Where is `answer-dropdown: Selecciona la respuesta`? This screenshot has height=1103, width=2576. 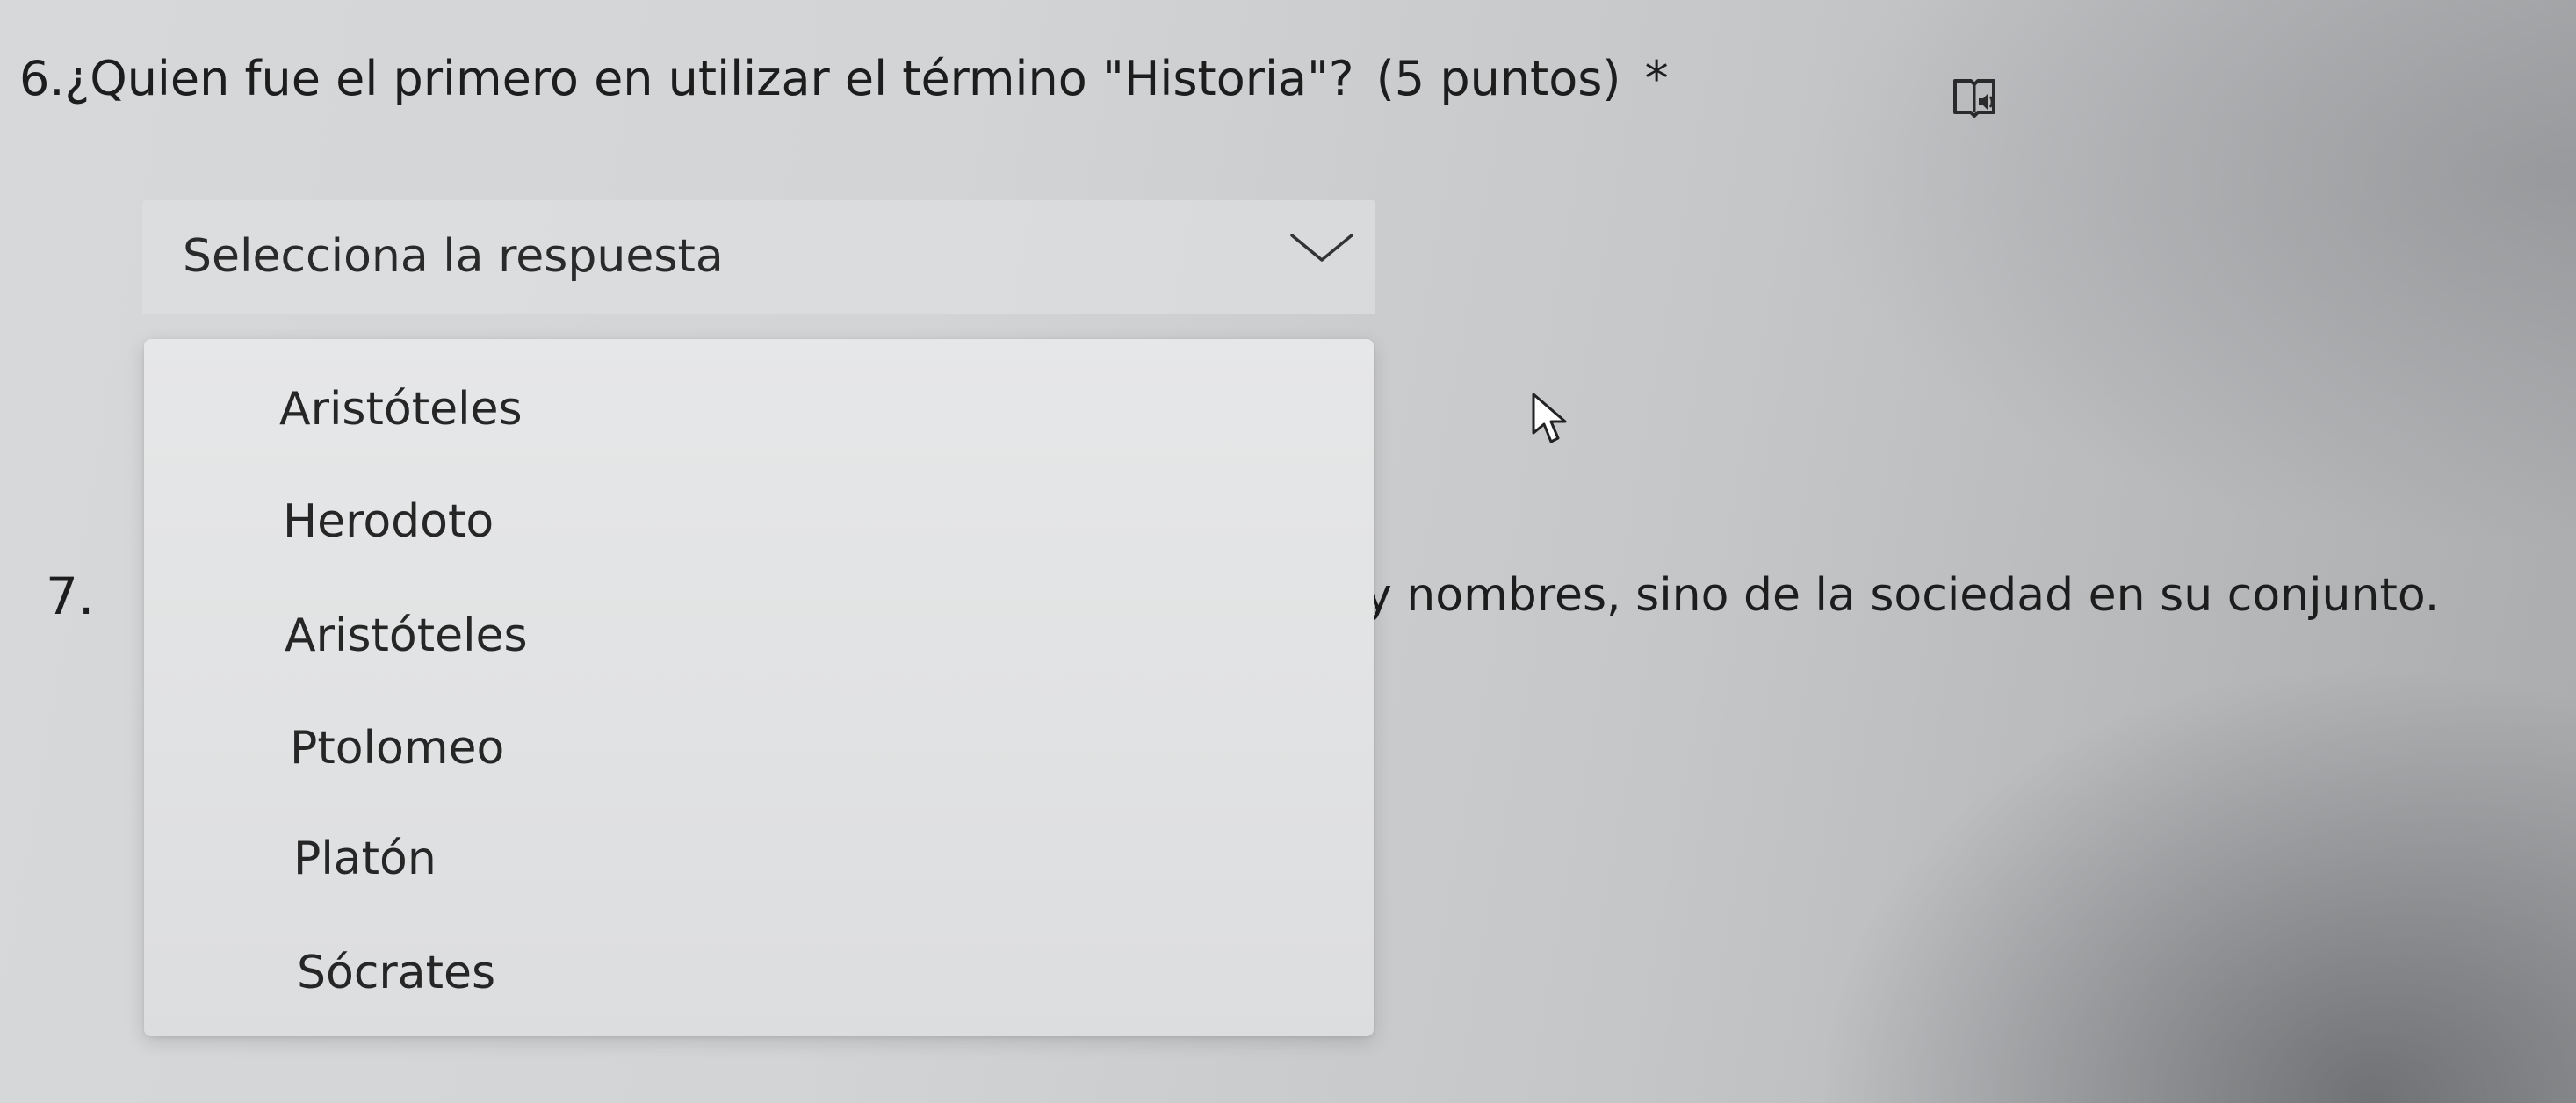 answer-dropdown: Selecciona la respuesta is located at coordinates (758, 257).